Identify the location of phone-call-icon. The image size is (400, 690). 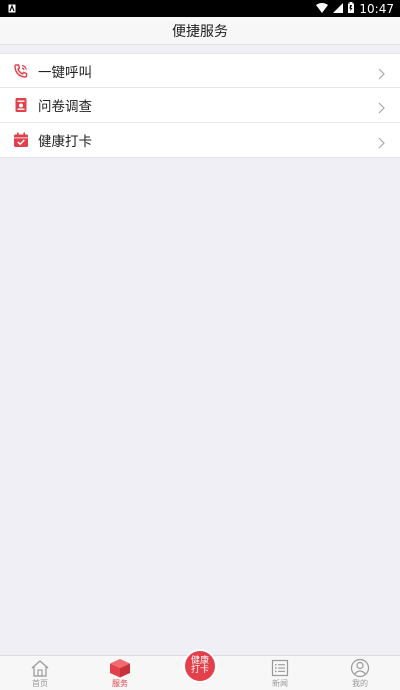
(21, 71).